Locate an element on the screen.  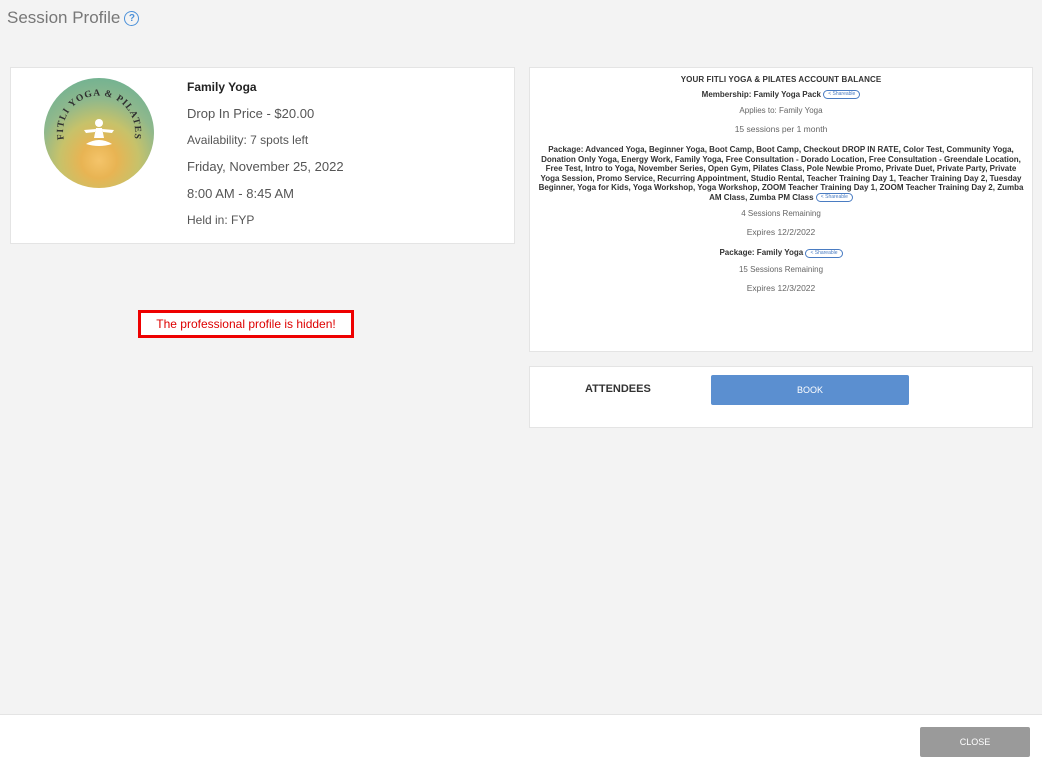
package-1-expires: Expires 12/2/2022 is located at coordinates (781, 232).